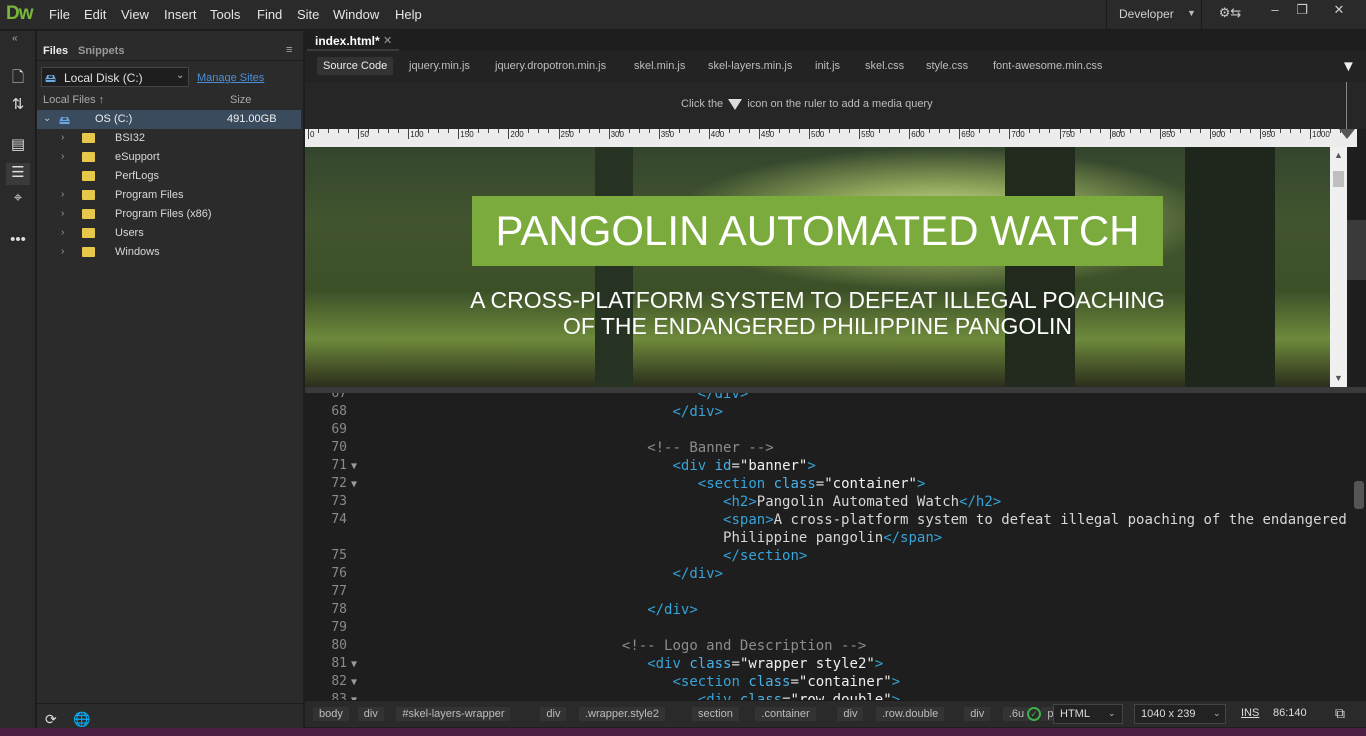 Image resolution: width=1366 pixels, height=736 pixels. Describe the element at coordinates (1302, 12) in the screenshot. I see `restore-icon: ❐` at that location.